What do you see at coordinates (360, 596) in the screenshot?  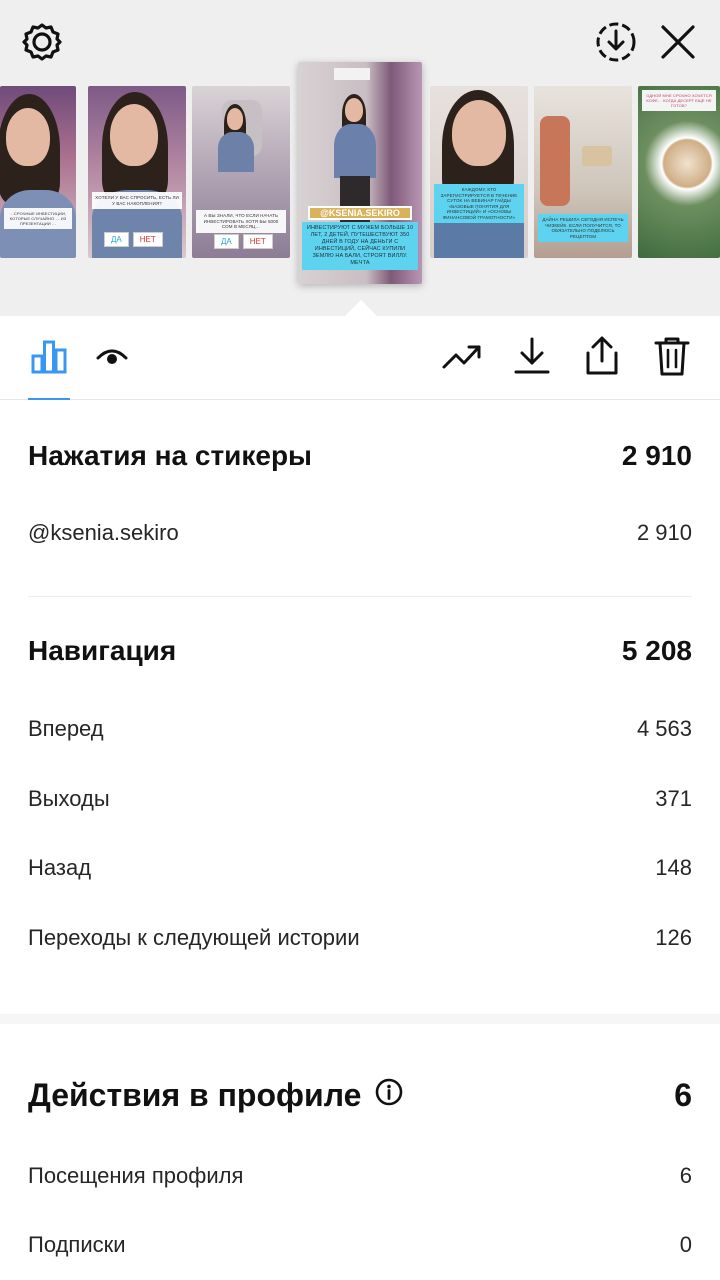 I see `divider` at bounding box center [360, 596].